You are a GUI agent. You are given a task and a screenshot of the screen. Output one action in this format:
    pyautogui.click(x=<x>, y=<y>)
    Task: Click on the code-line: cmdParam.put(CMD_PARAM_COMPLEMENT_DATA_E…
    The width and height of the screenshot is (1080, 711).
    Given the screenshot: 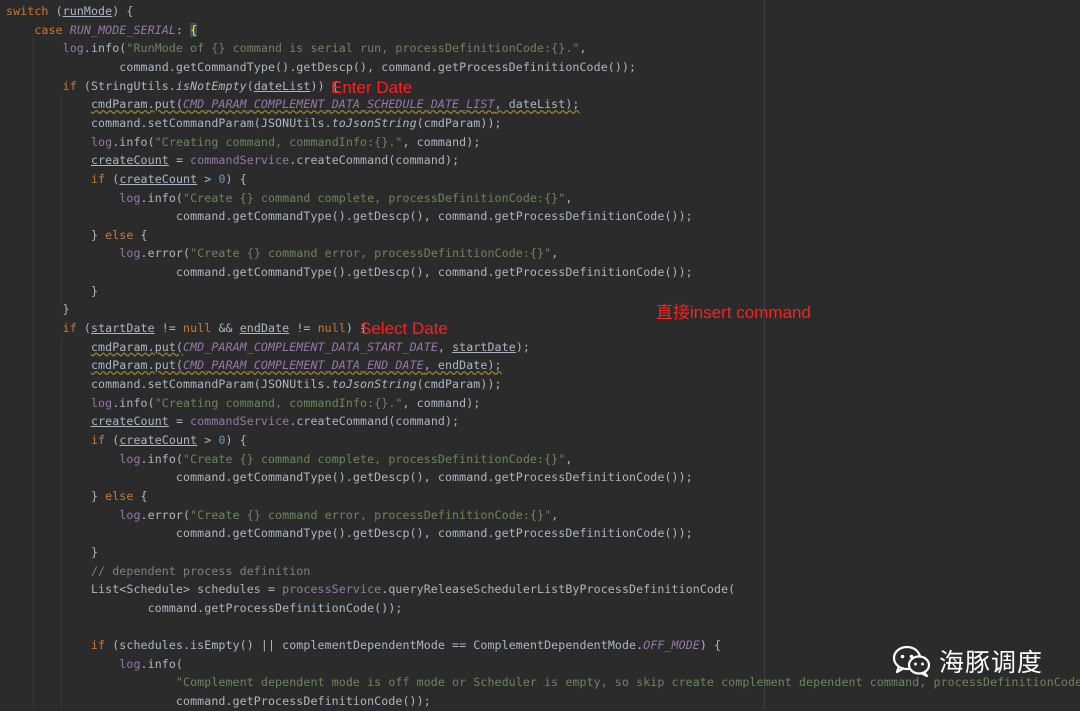 What is the action you would take?
    pyautogui.click(x=254, y=365)
    